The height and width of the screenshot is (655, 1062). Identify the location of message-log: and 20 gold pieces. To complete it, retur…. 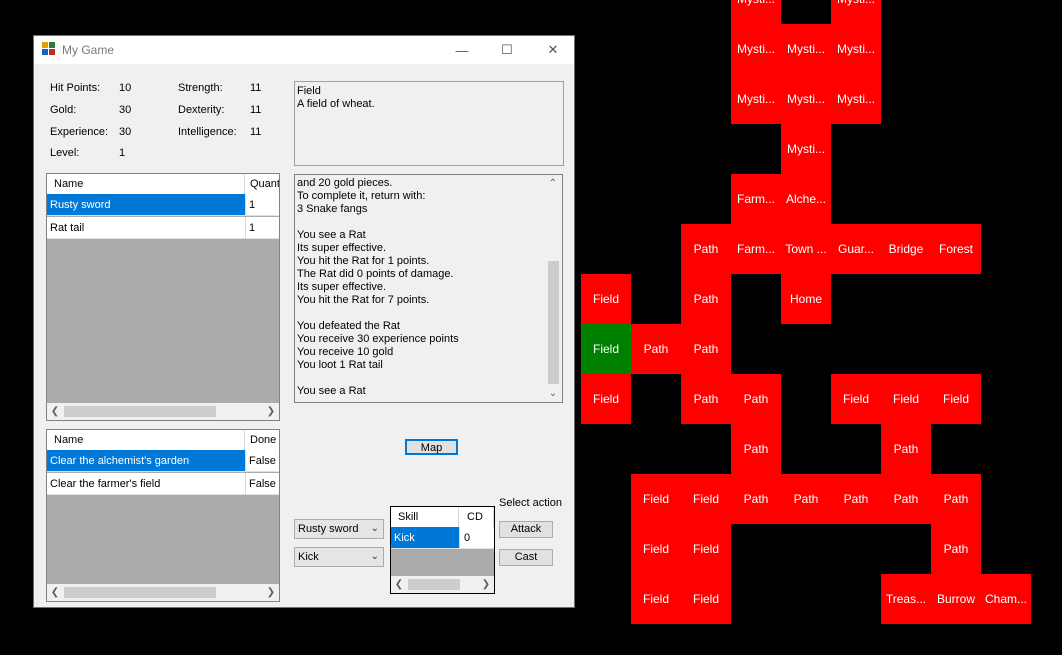
(428, 288).